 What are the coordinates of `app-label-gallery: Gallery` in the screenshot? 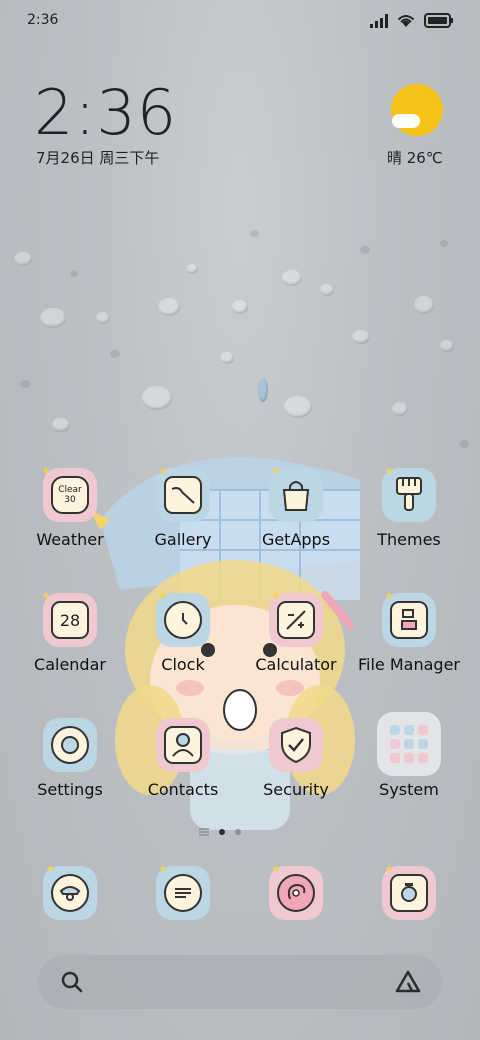 It's located at (183, 539).